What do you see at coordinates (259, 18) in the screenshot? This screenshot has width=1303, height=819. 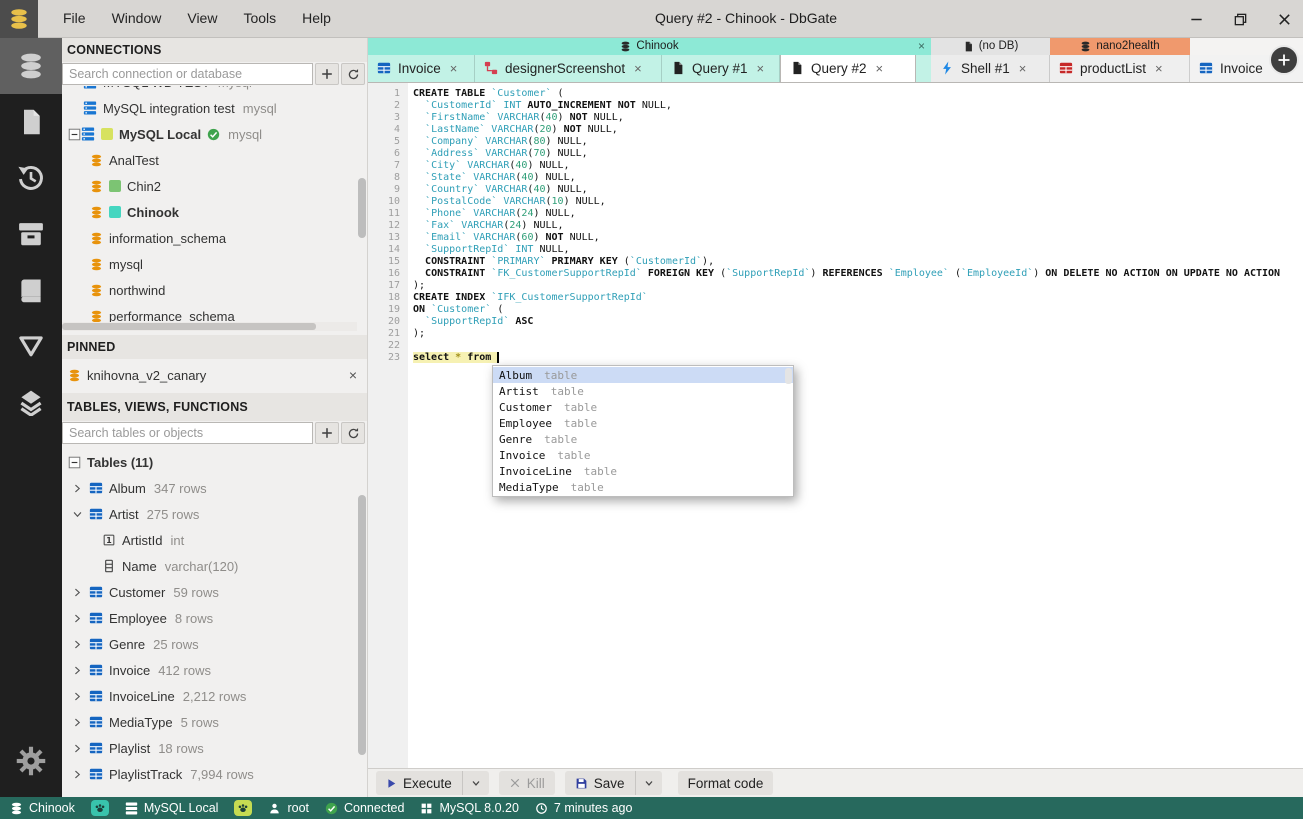 I see `menu-tools: Tools` at bounding box center [259, 18].